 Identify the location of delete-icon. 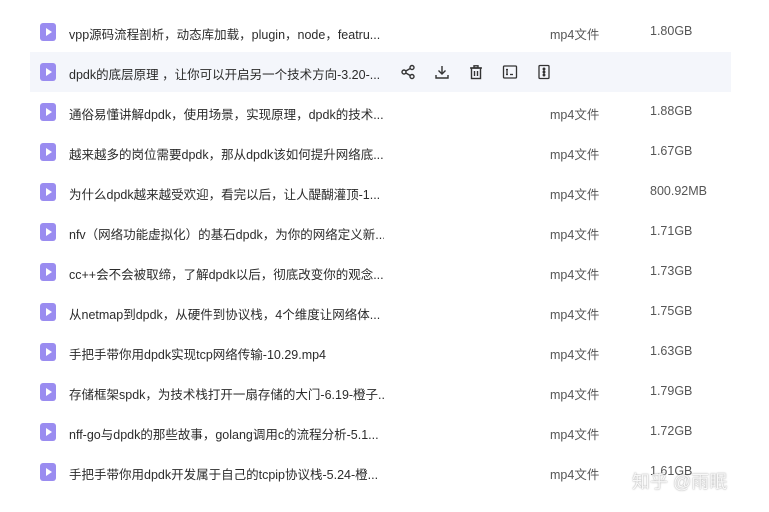
(476, 72).